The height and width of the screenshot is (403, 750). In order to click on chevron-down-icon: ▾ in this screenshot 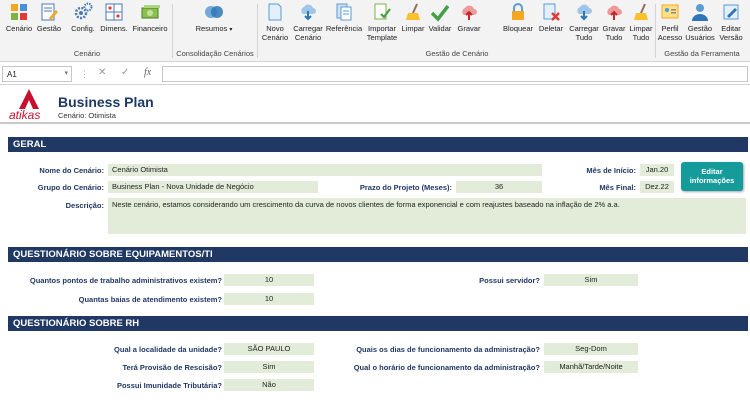, I will do `click(66, 73)`.